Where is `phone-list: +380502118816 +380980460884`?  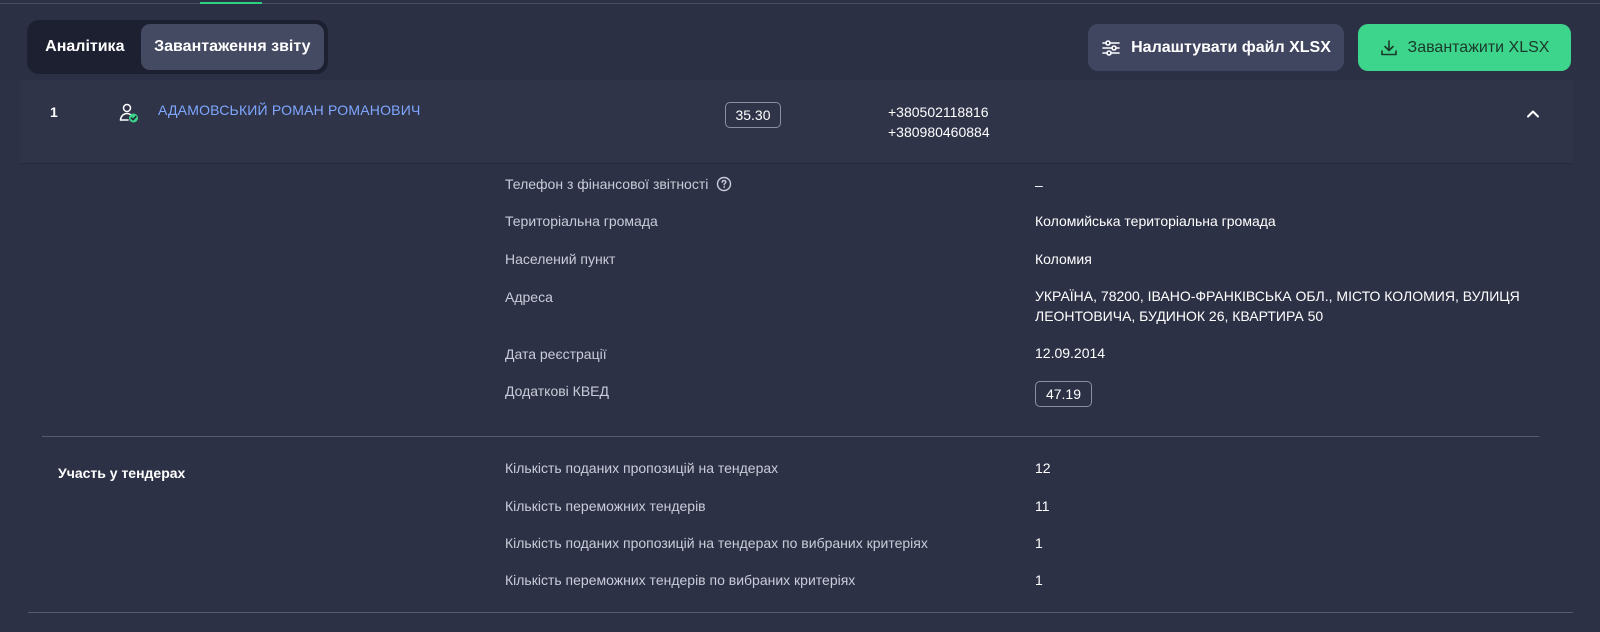
phone-list: +380502118816 +380980460884 is located at coordinates (939, 122).